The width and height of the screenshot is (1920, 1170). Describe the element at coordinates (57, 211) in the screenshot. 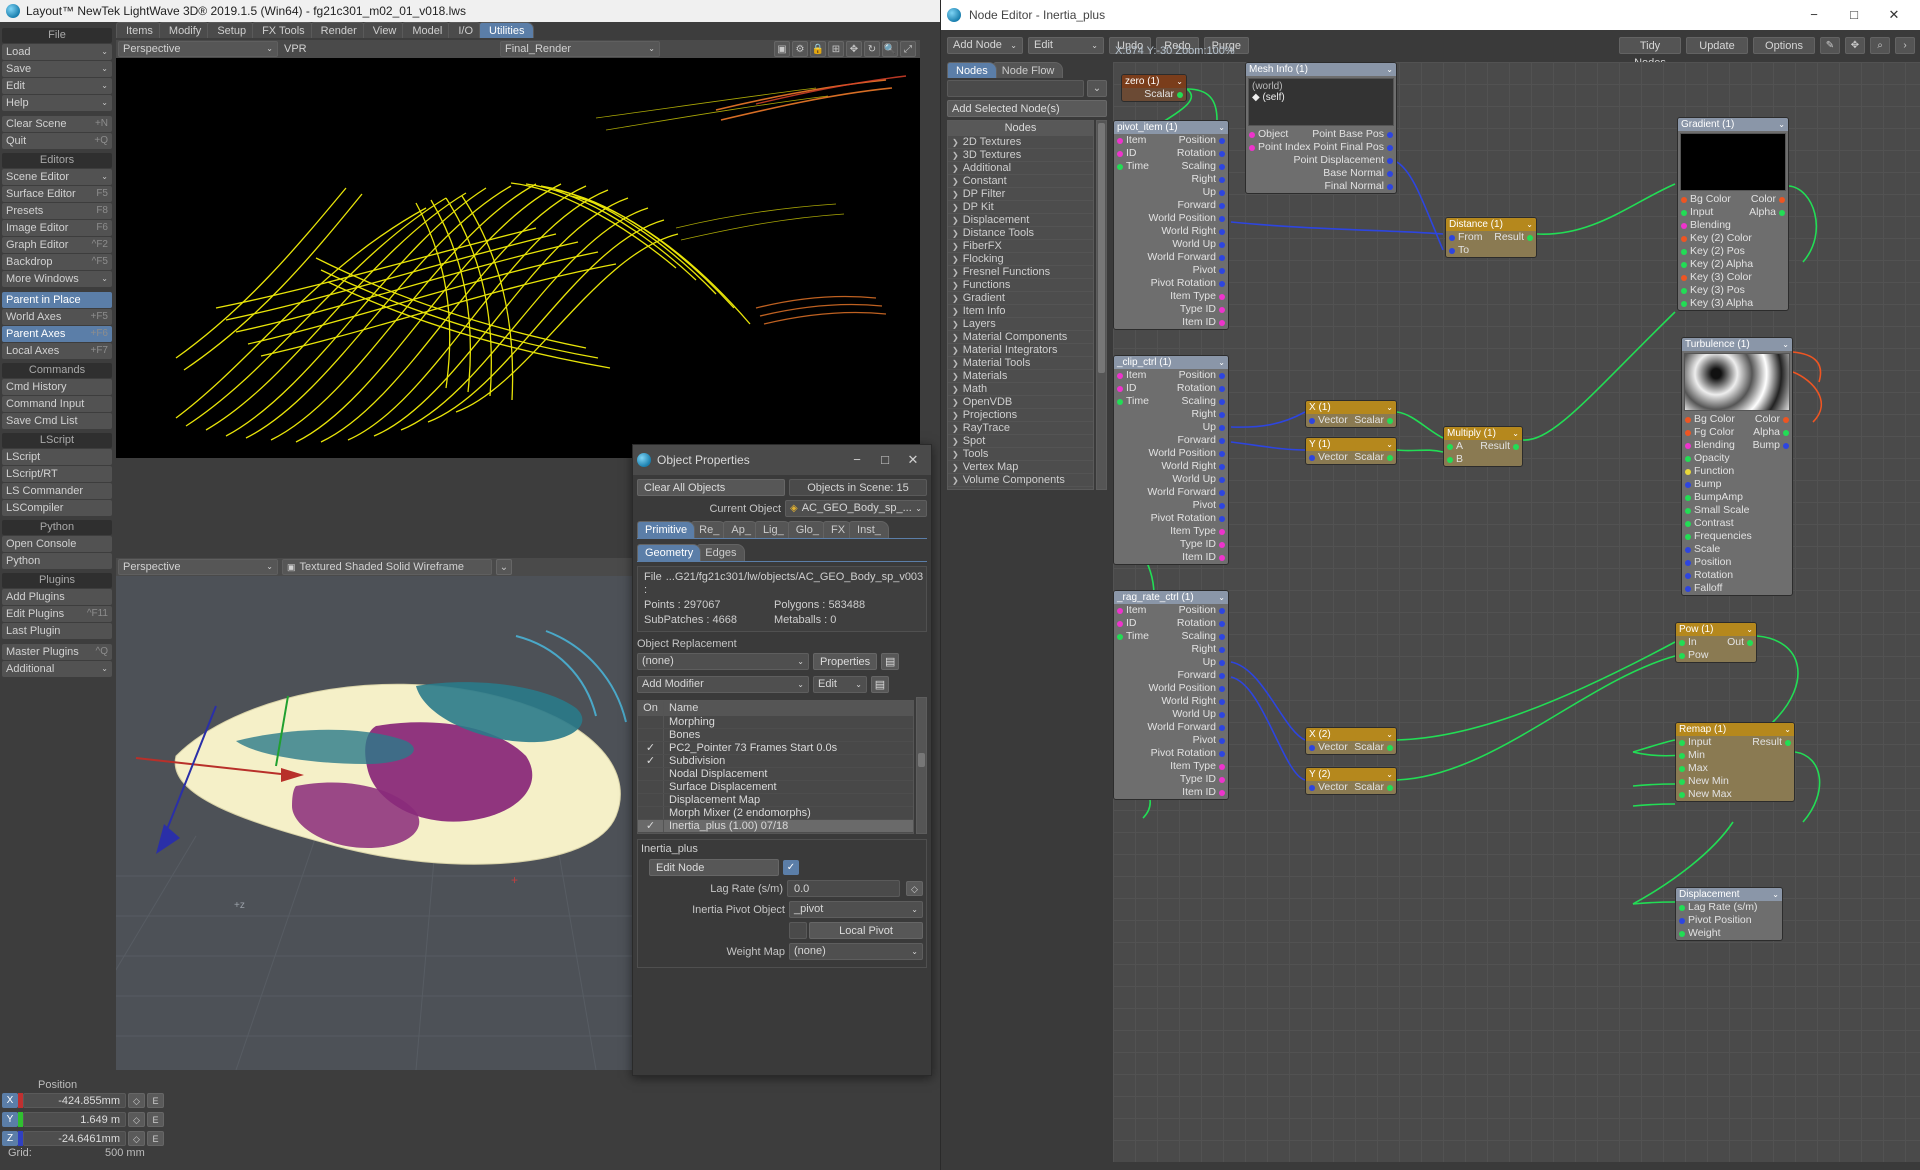

I see `sidebar-item-presets: Presets F8` at that location.